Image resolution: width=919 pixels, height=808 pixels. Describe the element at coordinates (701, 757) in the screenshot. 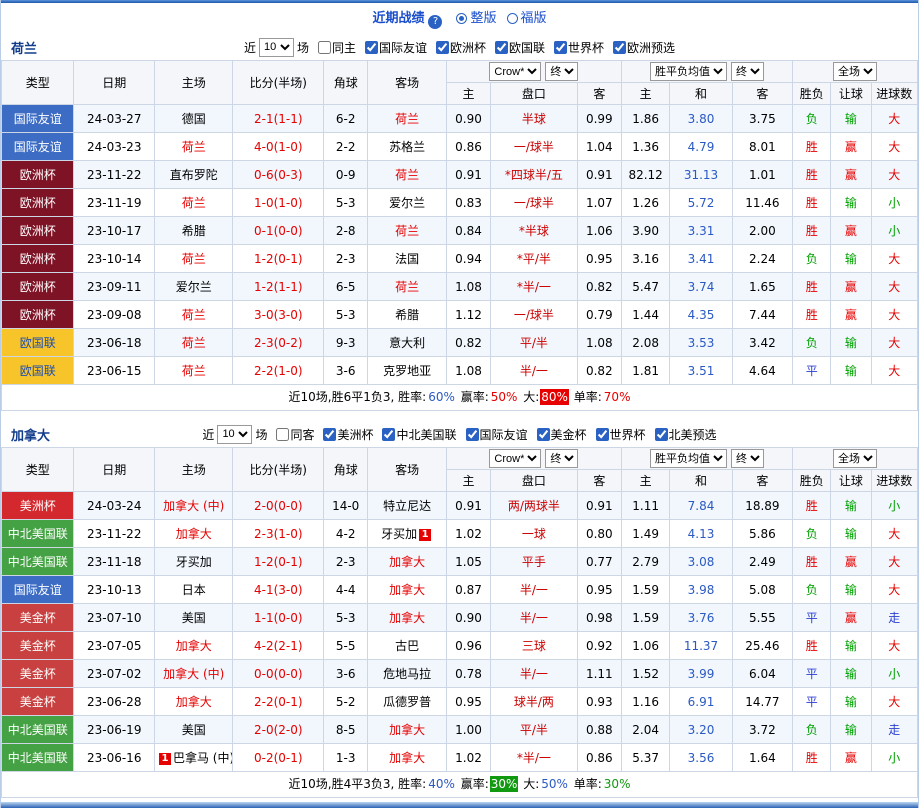

I see `eu-draw-cell: 3.56` at that location.